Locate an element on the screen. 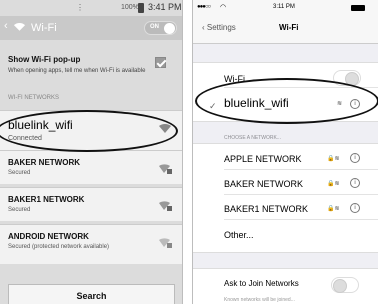  android-action-bar: ‹ Wi-Fi ON is located at coordinates (91, 28).